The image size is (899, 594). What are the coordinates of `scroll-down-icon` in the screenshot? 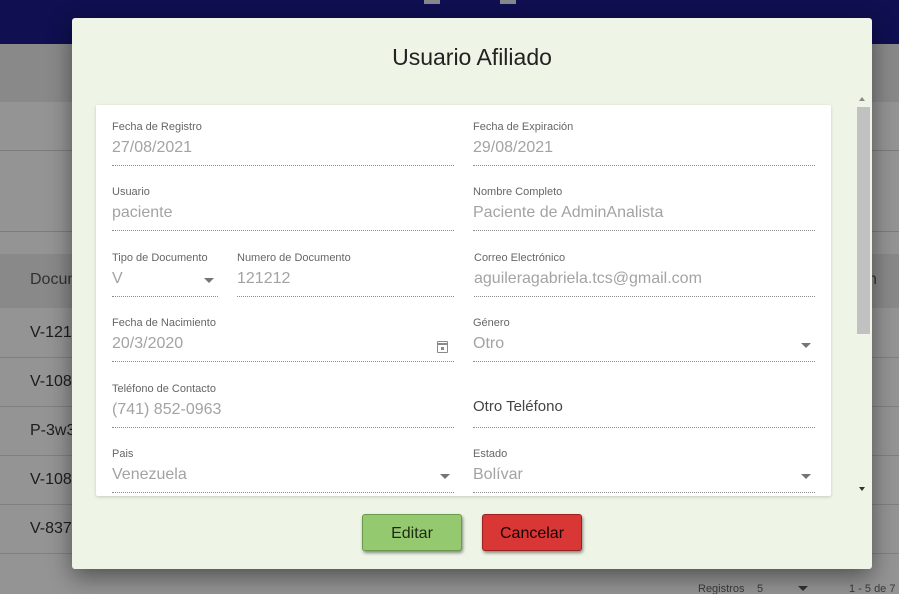 It's located at (862, 489).